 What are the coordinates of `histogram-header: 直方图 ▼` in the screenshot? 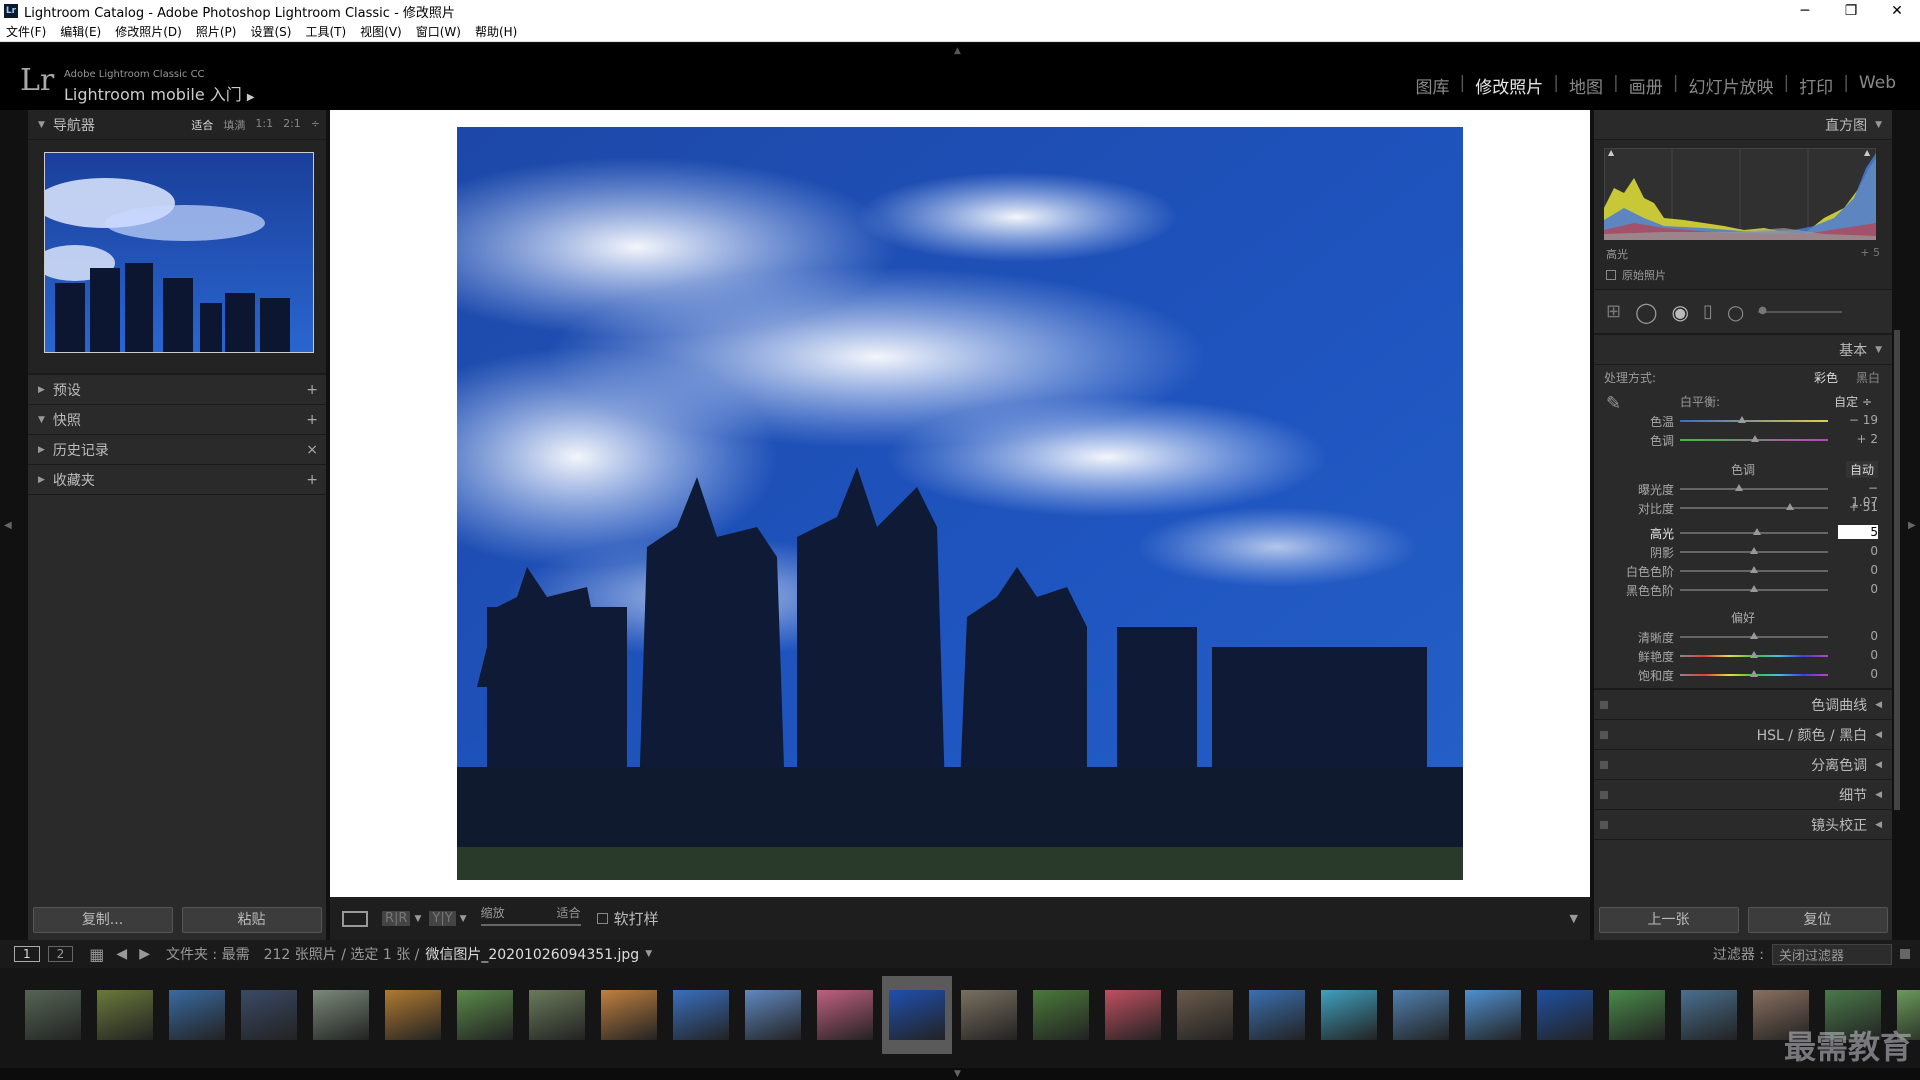 It's located at (1743, 125).